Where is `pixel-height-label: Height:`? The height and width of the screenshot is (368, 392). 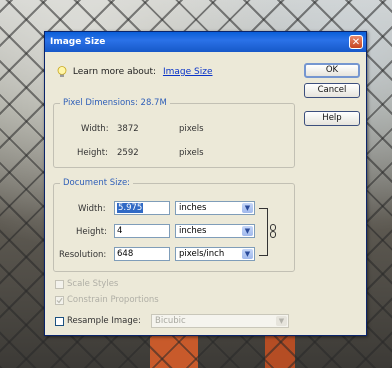 pixel-height-label: Height: is located at coordinates (92, 153).